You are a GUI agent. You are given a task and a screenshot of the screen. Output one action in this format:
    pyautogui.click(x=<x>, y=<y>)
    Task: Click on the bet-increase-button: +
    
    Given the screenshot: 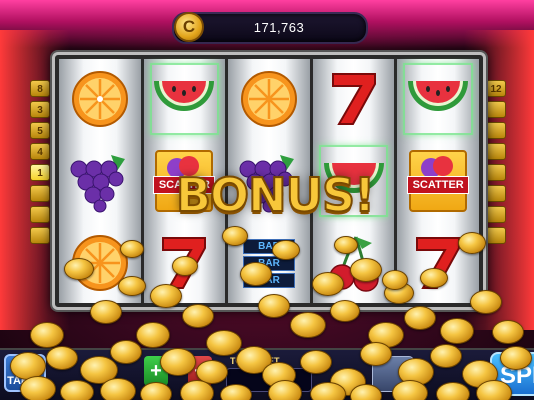 What is the action you would take?
    pyautogui.click(x=156, y=371)
    